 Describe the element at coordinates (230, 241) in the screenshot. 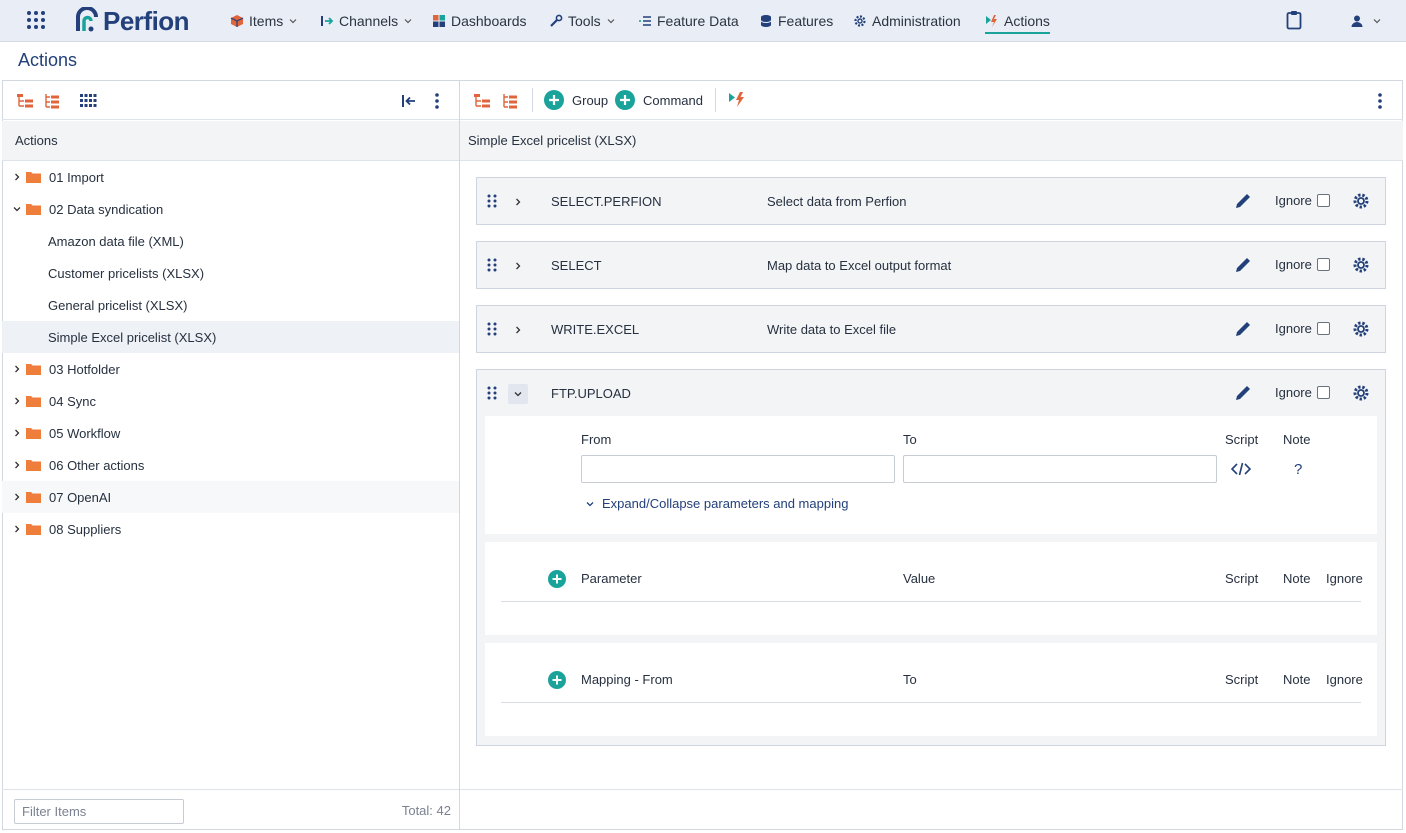

I see `tree-item-amazon-data-file: Amazon data file (XML)` at that location.